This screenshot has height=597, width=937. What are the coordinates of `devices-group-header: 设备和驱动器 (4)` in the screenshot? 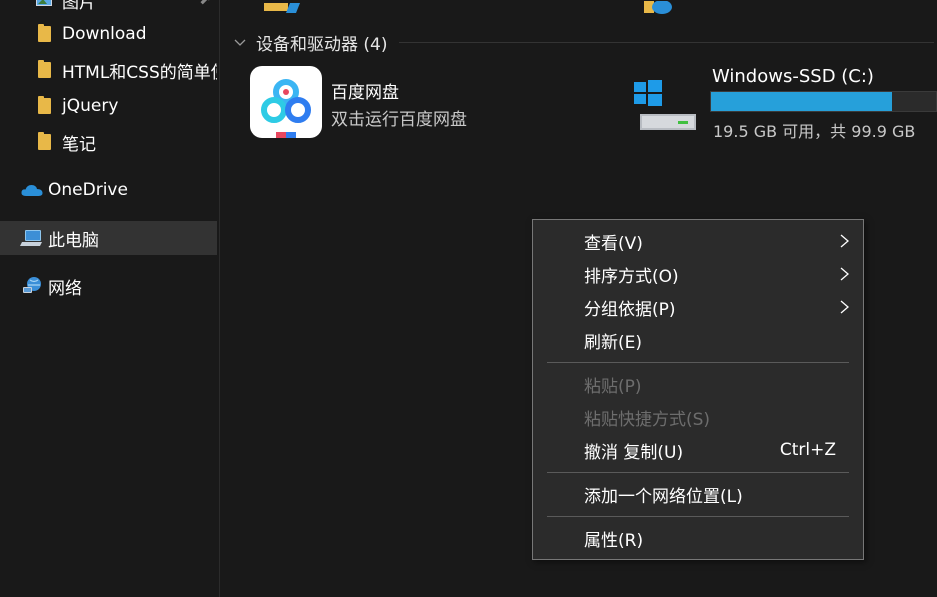 It's located at (584, 42).